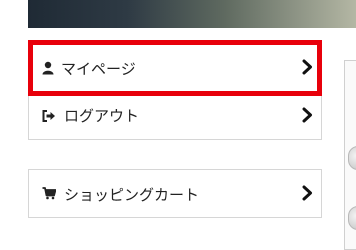  I want to click on header-banner, so click(192, 14).